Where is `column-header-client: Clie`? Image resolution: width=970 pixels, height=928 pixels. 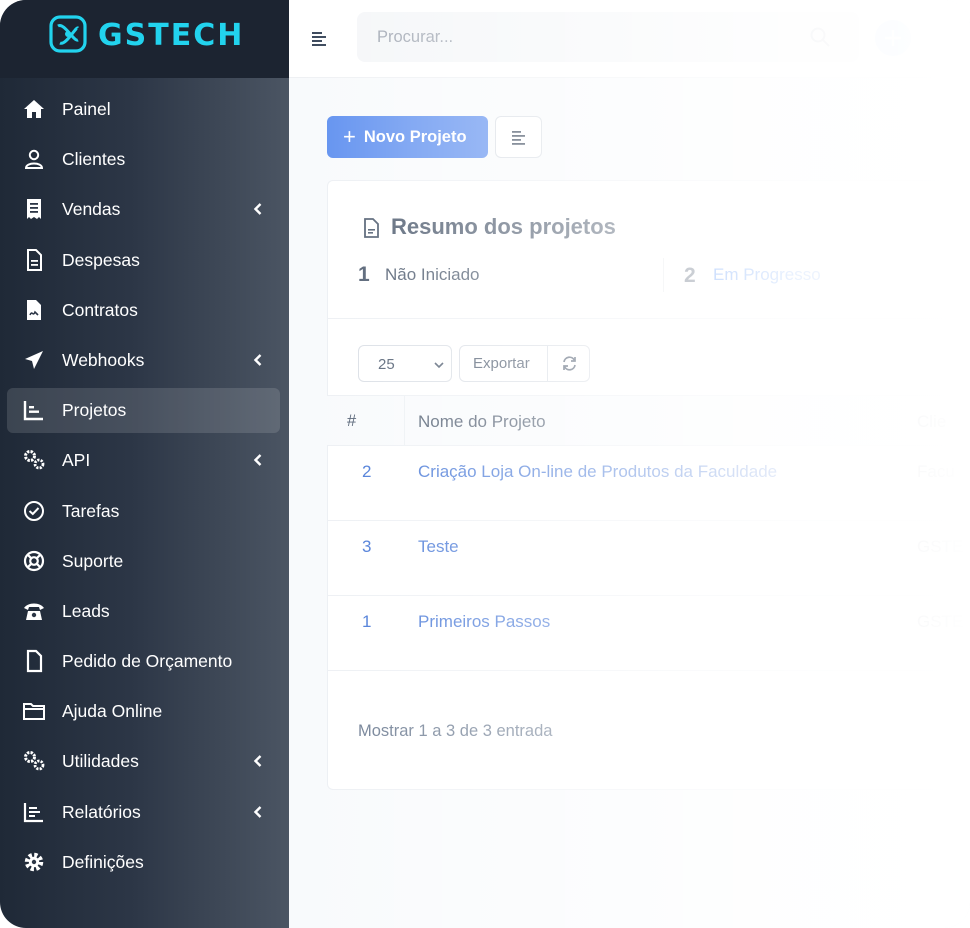
column-header-client: Clie is located at coordinates (931, 422).